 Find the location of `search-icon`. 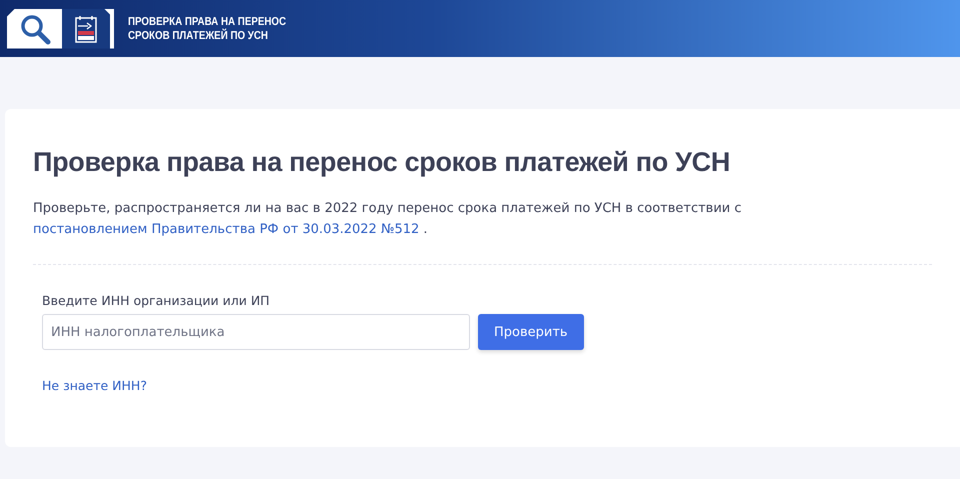

search-icon is located at coordinates (35, 28).